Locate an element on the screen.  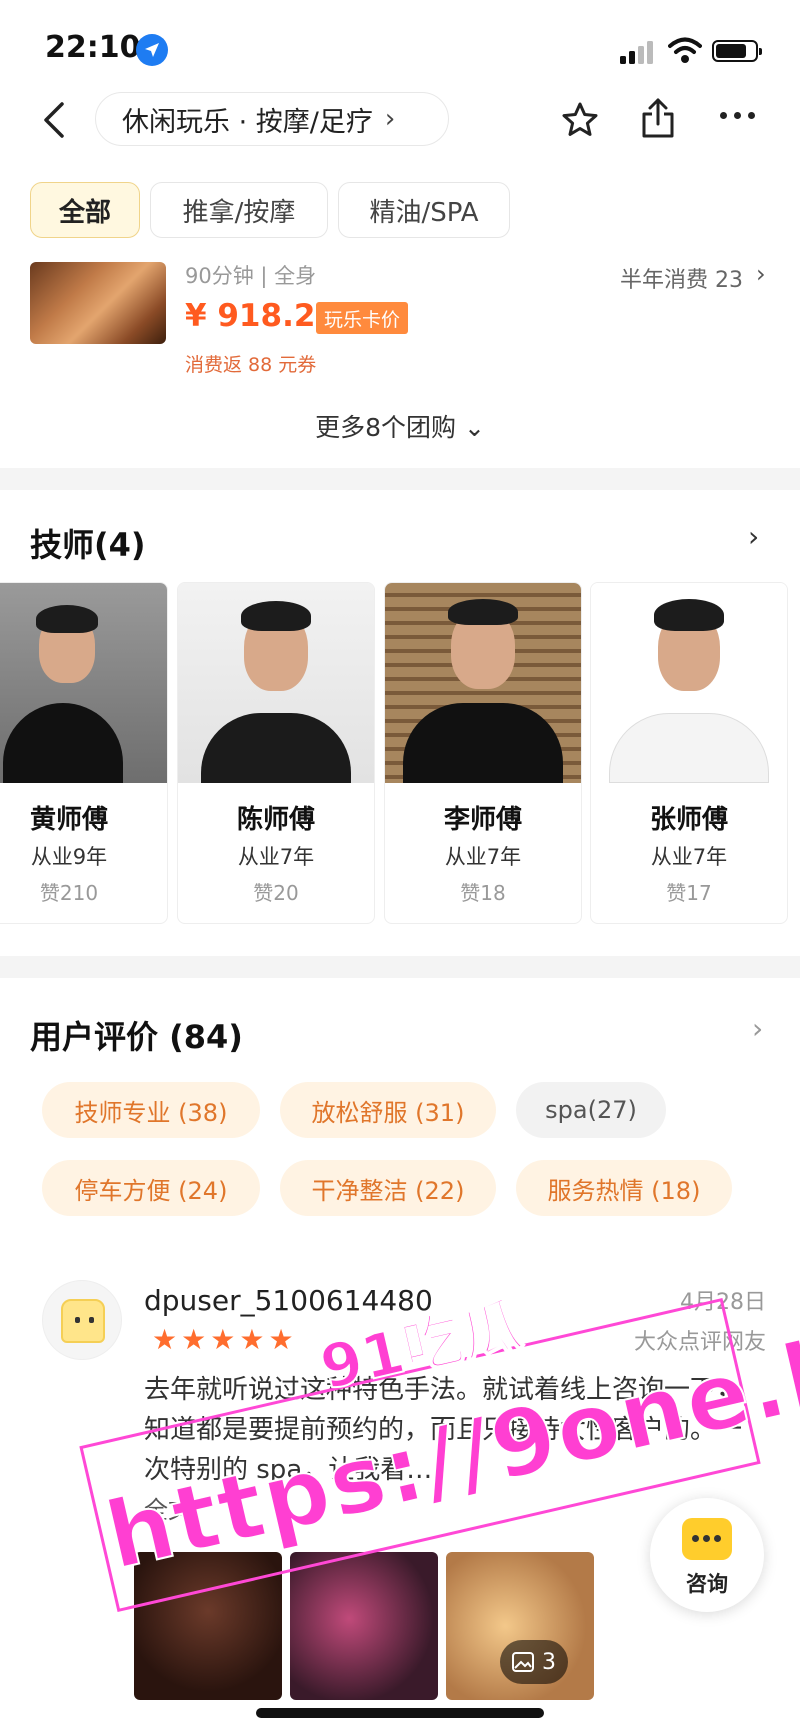
technician-card: 张师傅 从业7年 赞17 is located at coordinates (689, 753).